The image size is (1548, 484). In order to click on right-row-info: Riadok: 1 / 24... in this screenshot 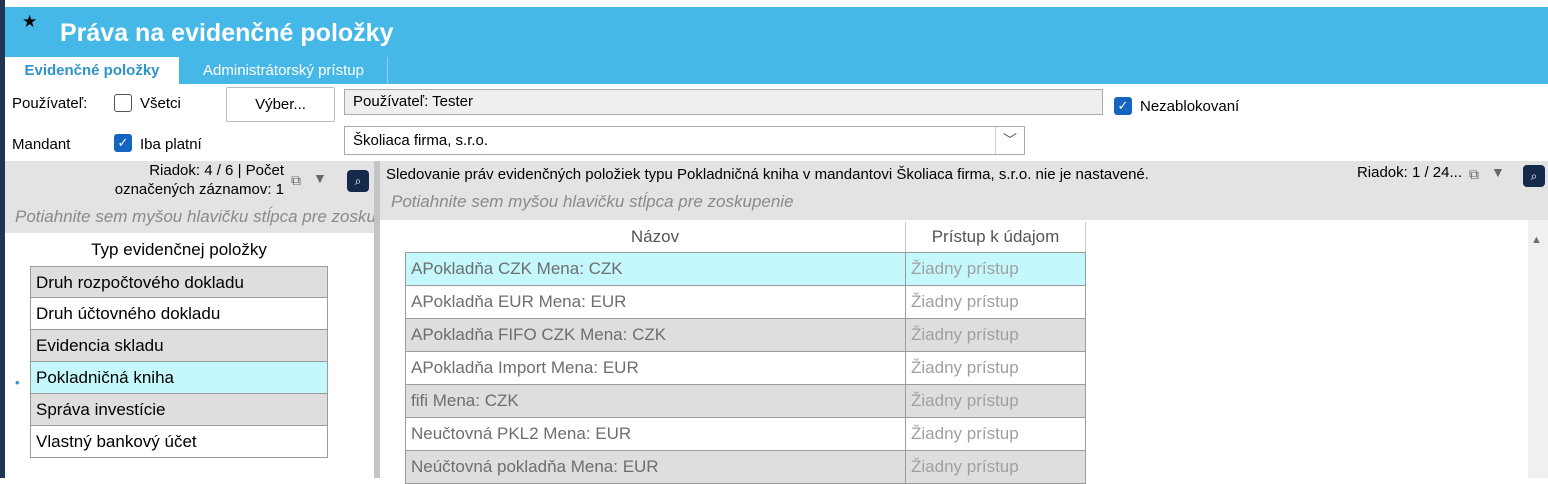, I will do `click(1409, 172)`.